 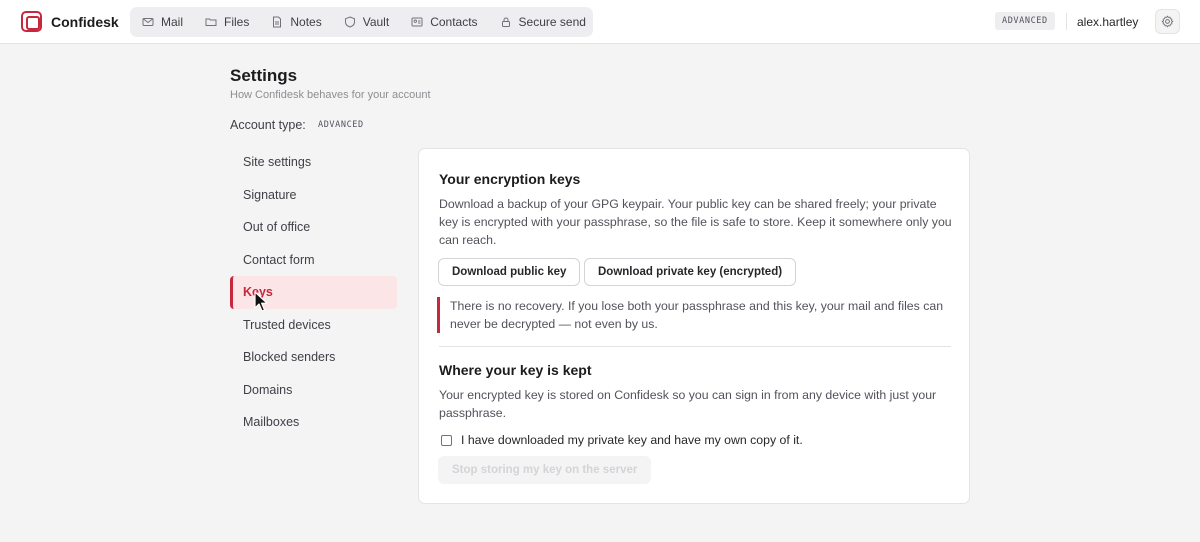 What do you see at coordinates (264, 75) in the screenshot?
I see `page-title: Settings` at bounding box center [264, 75].